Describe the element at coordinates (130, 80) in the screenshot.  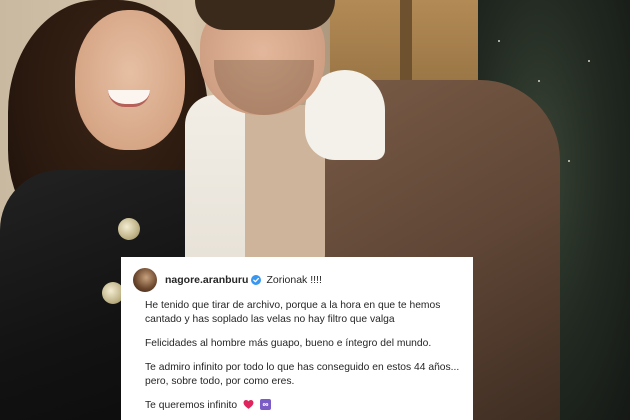
I see `woman-face` at that location.